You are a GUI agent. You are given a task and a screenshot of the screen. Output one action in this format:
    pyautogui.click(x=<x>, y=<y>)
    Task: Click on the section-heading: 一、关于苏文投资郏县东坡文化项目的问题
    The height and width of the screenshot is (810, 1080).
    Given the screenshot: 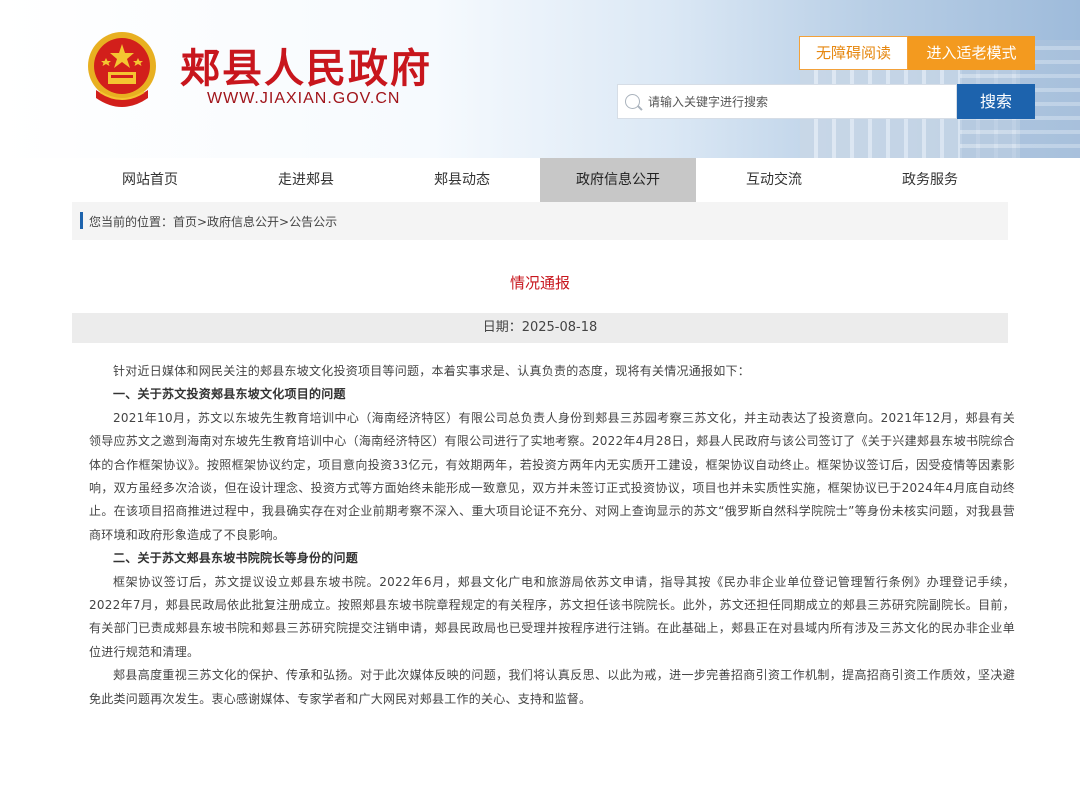 What is the action you would take?
    pyautogui.click(x=229, y=394)
    